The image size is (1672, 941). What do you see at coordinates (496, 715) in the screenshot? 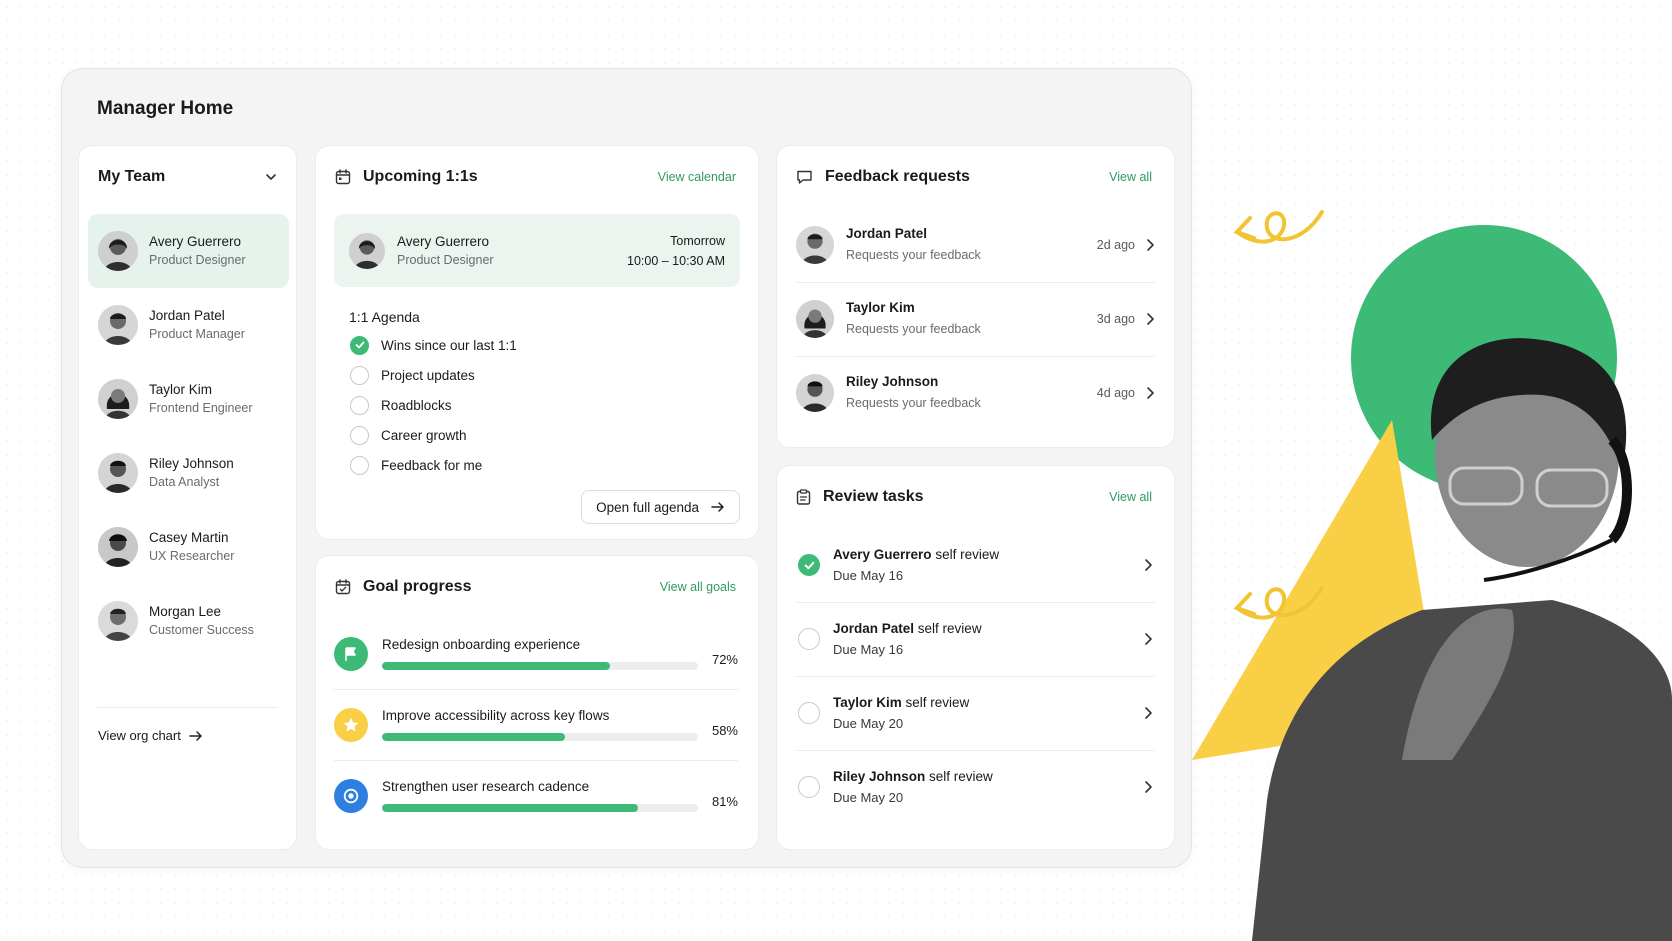
I see `goal-label: Improve accessibility across key flows` at bounding box center [496, 715].